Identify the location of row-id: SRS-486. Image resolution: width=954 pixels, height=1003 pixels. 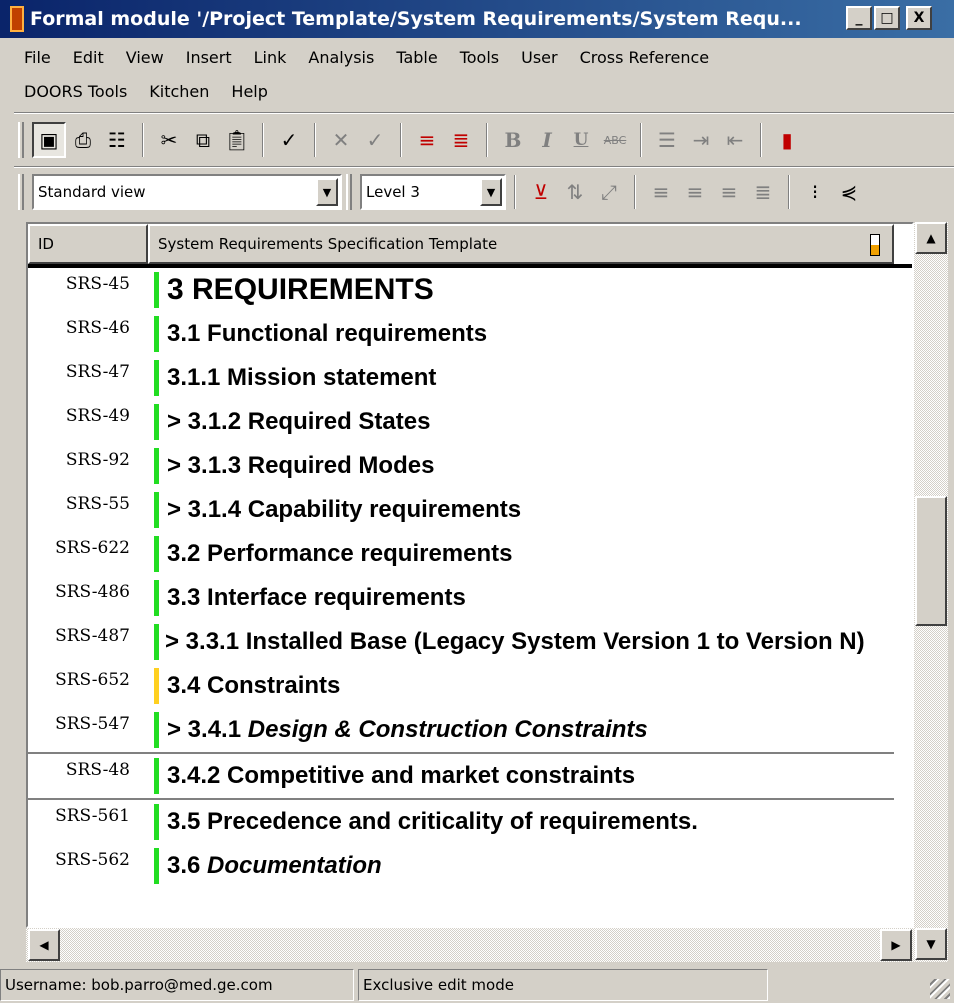
(88, 598).